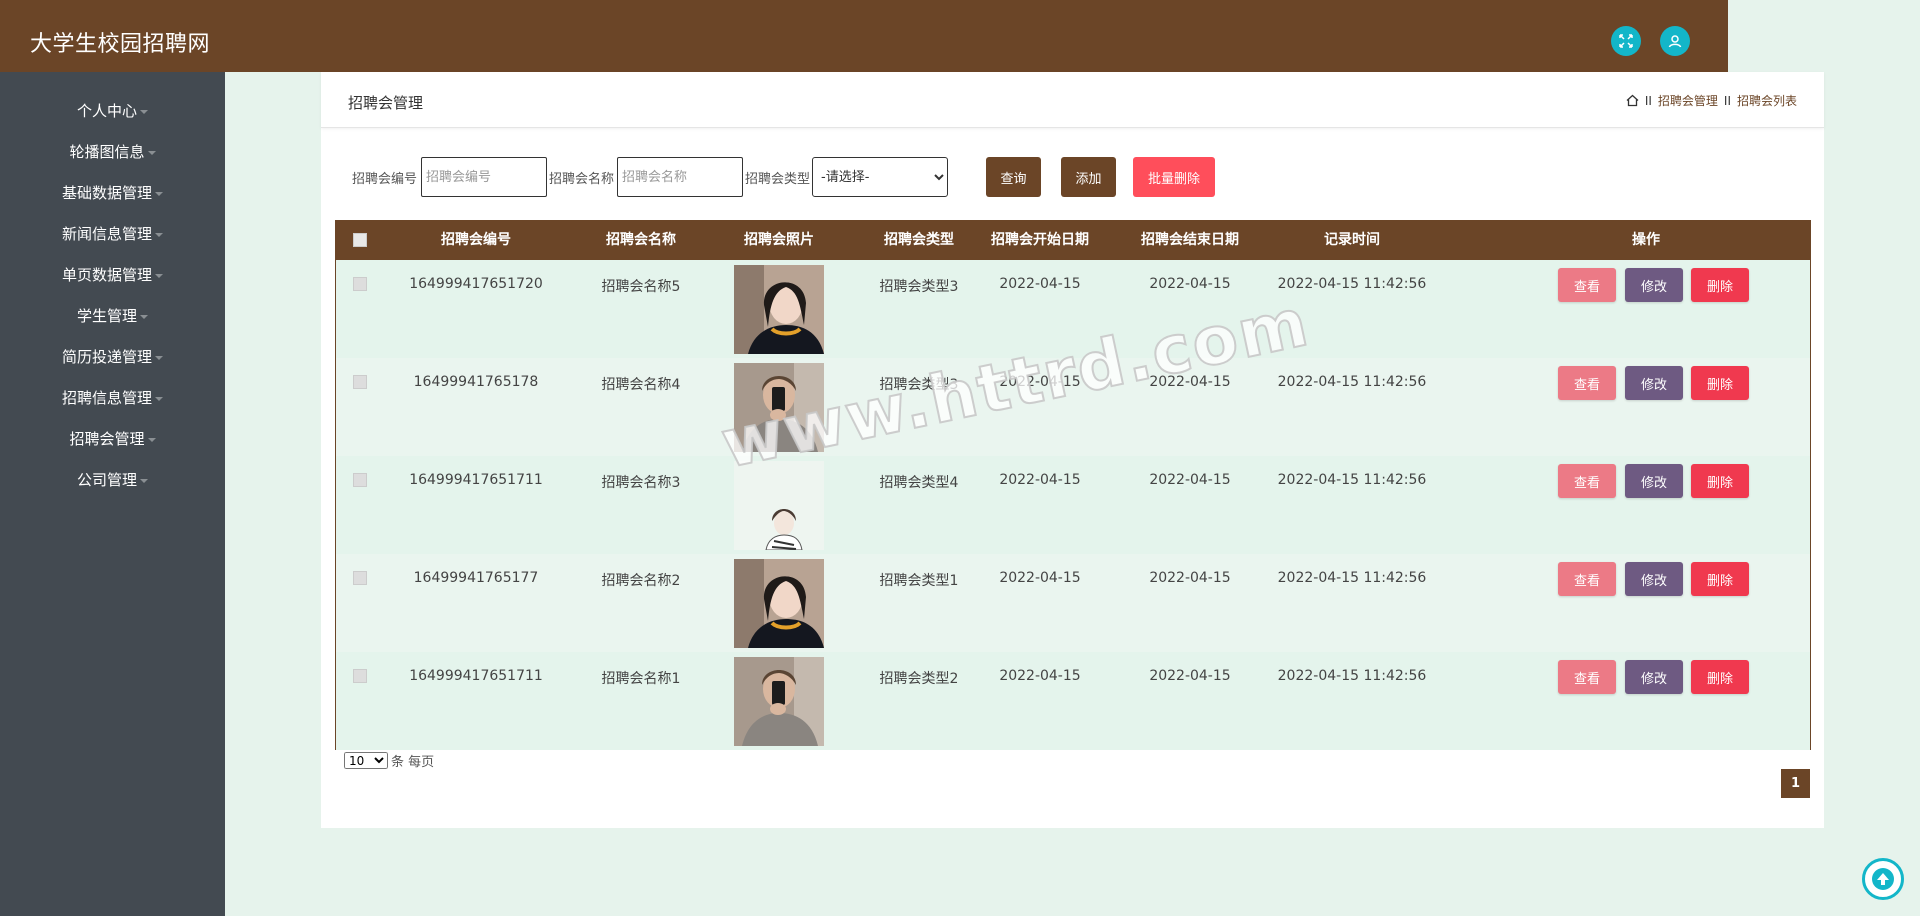 The image size is (1920, 916). I want to click on cell-name: 招聘会名称1, so click(641, 679).